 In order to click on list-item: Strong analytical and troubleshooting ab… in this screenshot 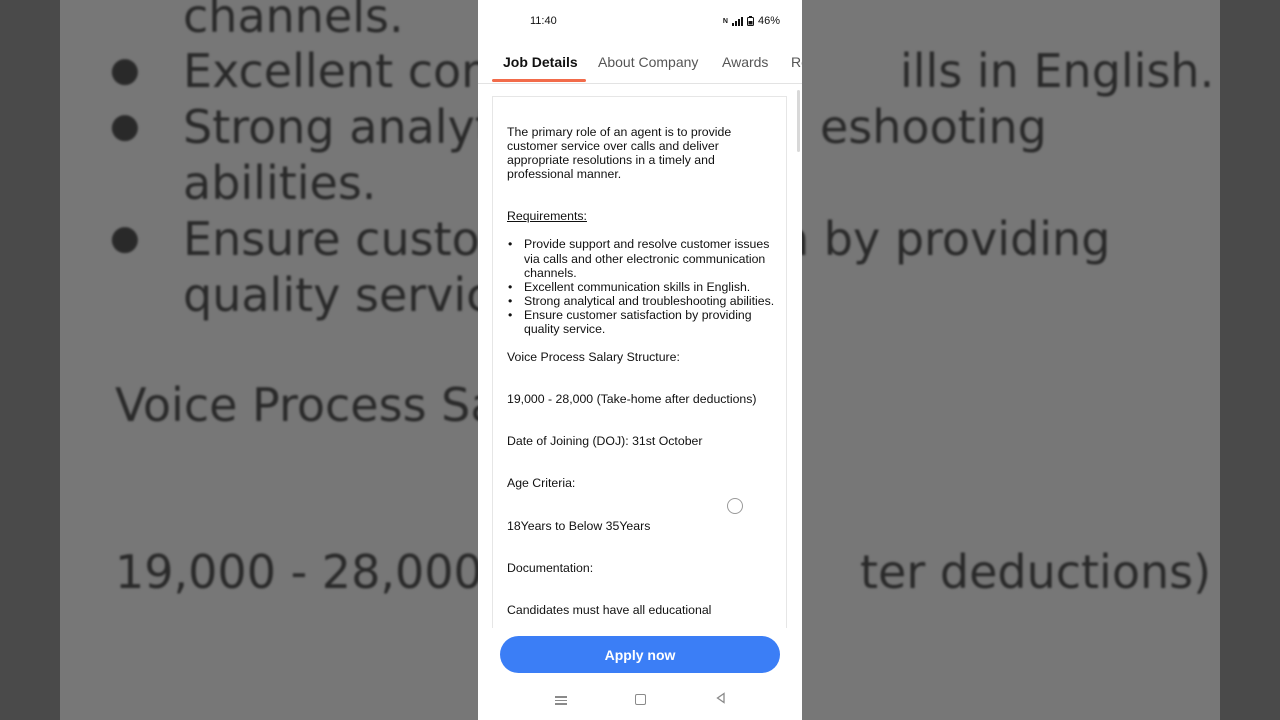, I will do `click(642, 301)`.